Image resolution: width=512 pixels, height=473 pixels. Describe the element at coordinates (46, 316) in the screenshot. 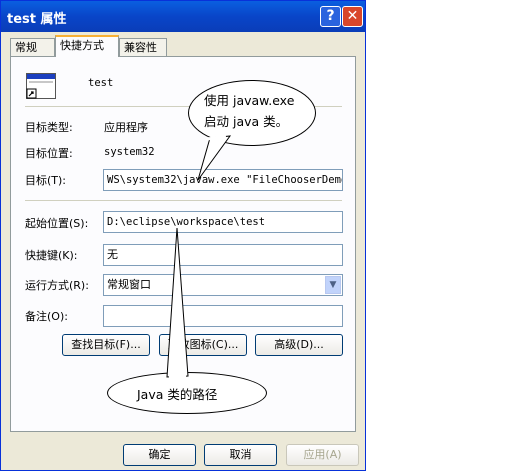

I see `comment-label: 备注(O):` at that location.